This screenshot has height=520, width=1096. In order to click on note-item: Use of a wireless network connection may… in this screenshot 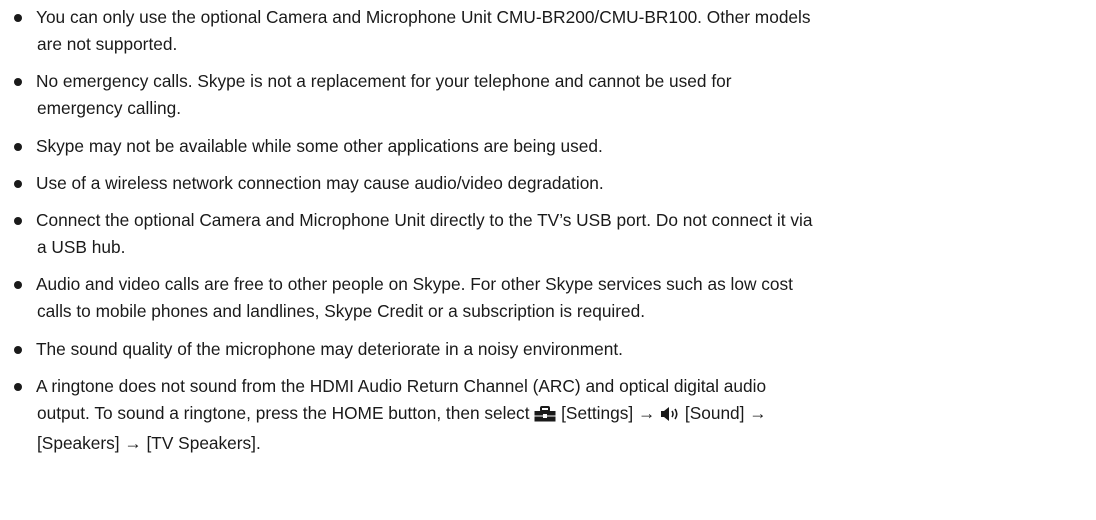, I will do `click(549, 183)`.